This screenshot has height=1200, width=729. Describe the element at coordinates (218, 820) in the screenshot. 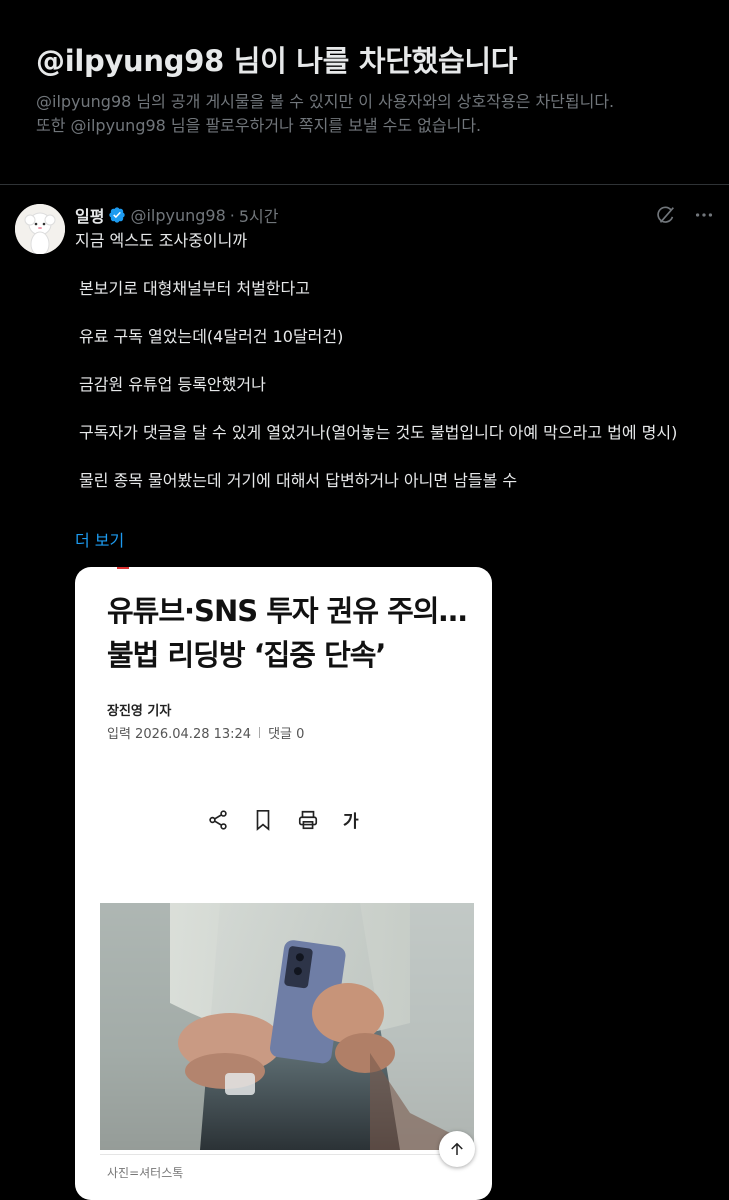

I see `share-icon` at that location.